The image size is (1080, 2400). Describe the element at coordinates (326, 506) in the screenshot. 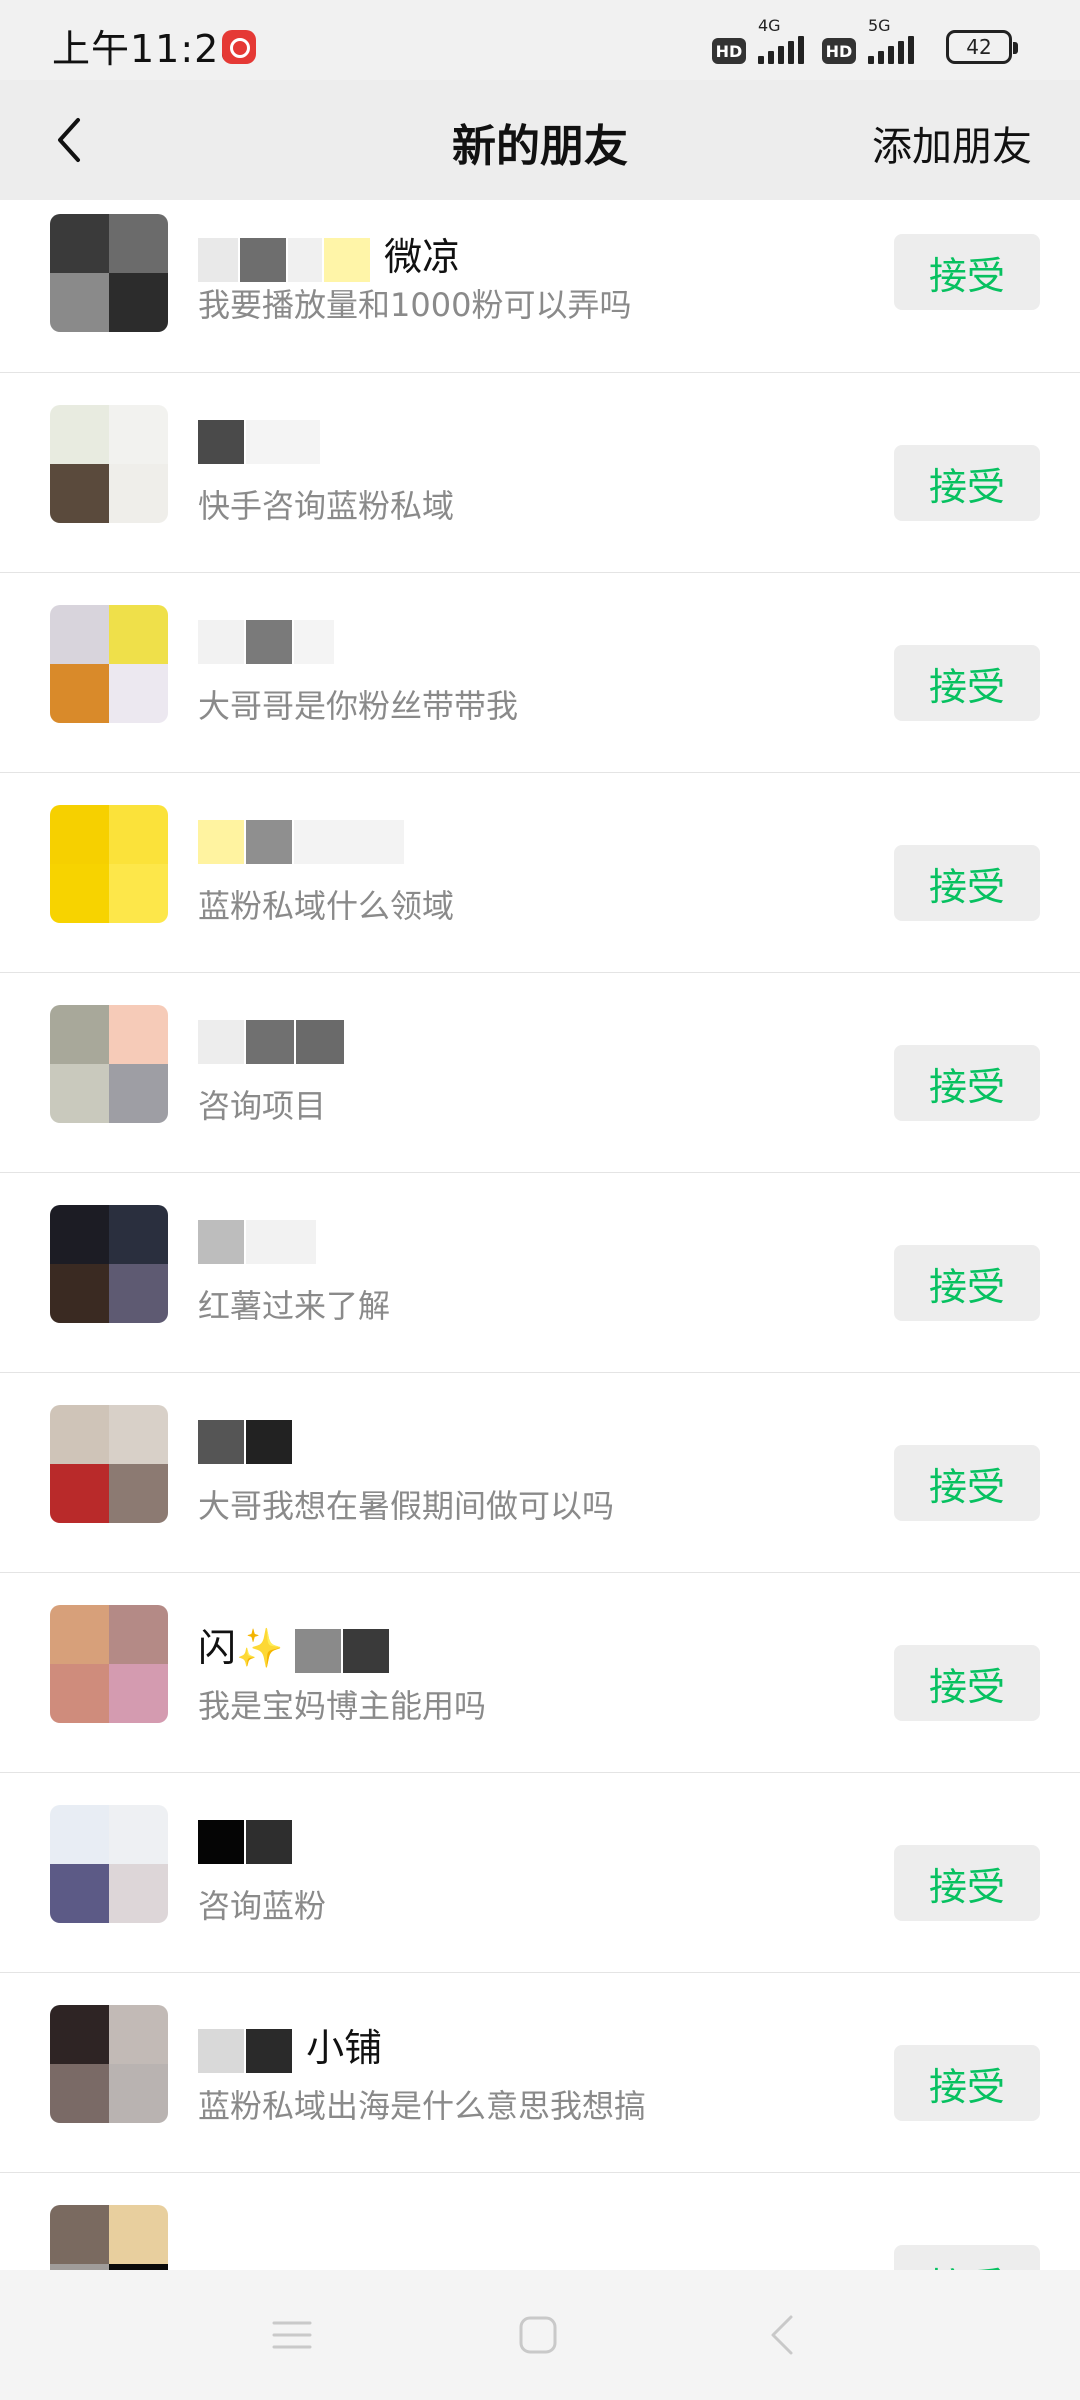

I see `request-message: 快手咨询蓝粉私域` at that location.